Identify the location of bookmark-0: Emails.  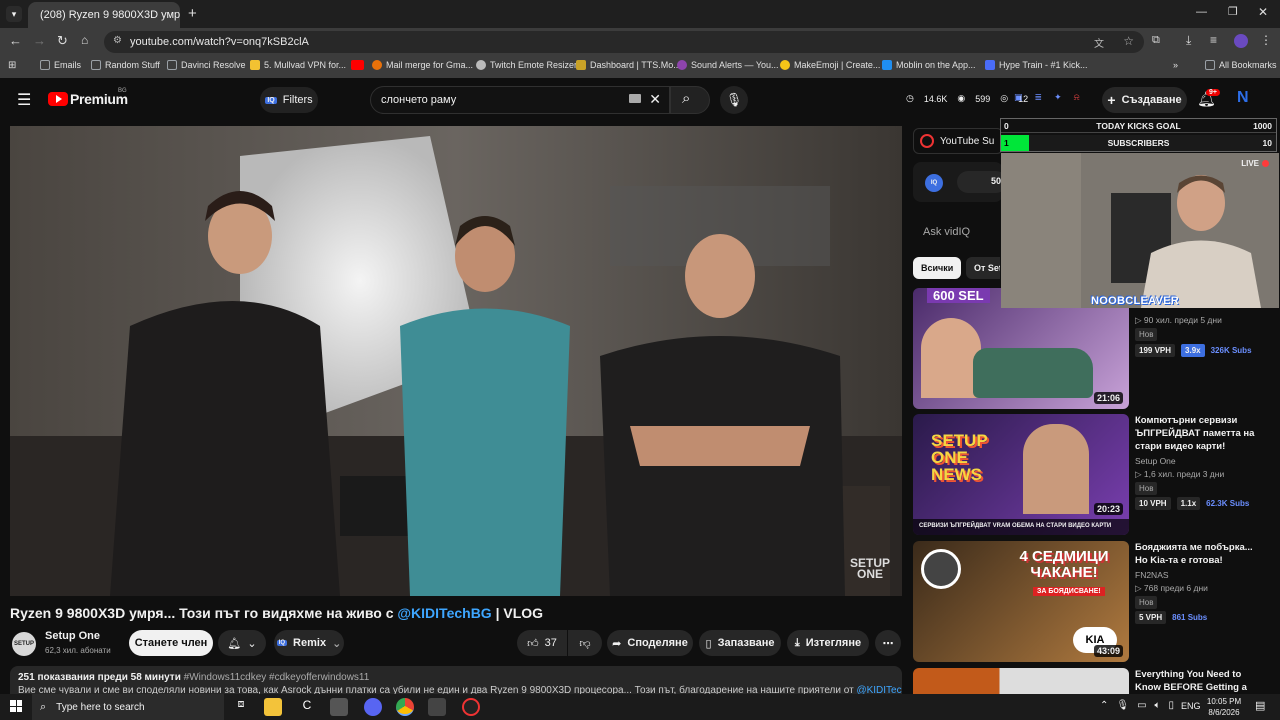
(60, 65).